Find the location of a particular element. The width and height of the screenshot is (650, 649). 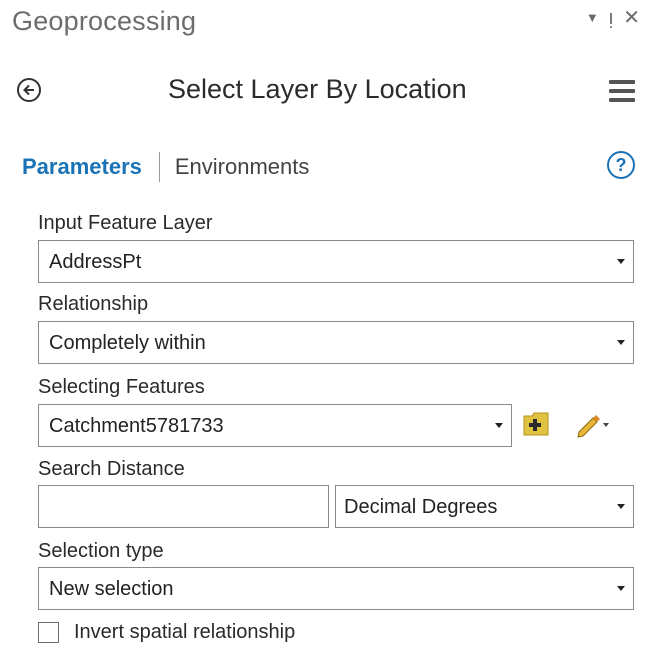

tab-environments: Environments is located at coordinates (242, 167).